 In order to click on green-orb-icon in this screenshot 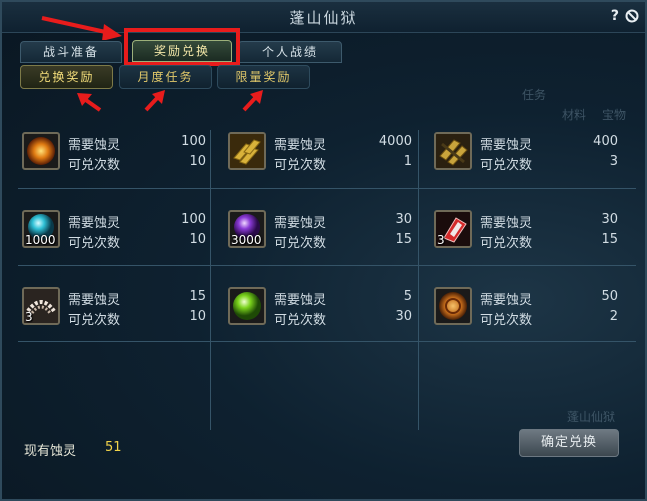, I will do `click(247, 306)`.